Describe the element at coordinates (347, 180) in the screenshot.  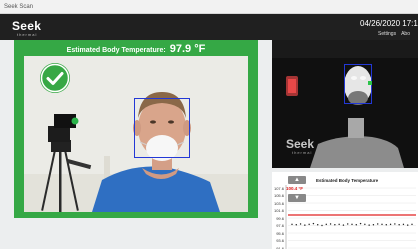
I see `graph-title: Estimated Body Temperature` at that location.